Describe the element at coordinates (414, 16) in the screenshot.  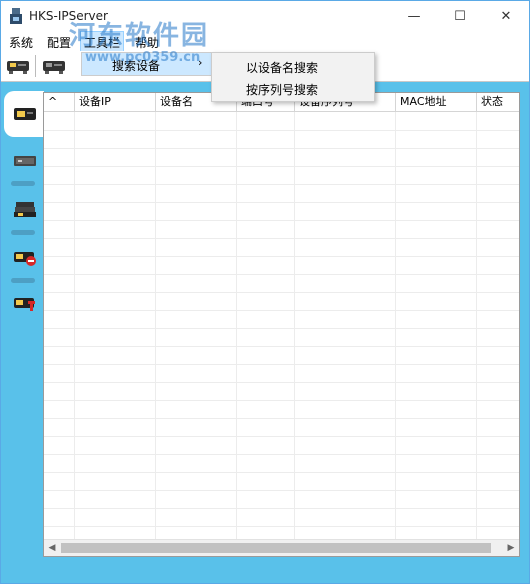
I see `minimize-button: —` at that location.